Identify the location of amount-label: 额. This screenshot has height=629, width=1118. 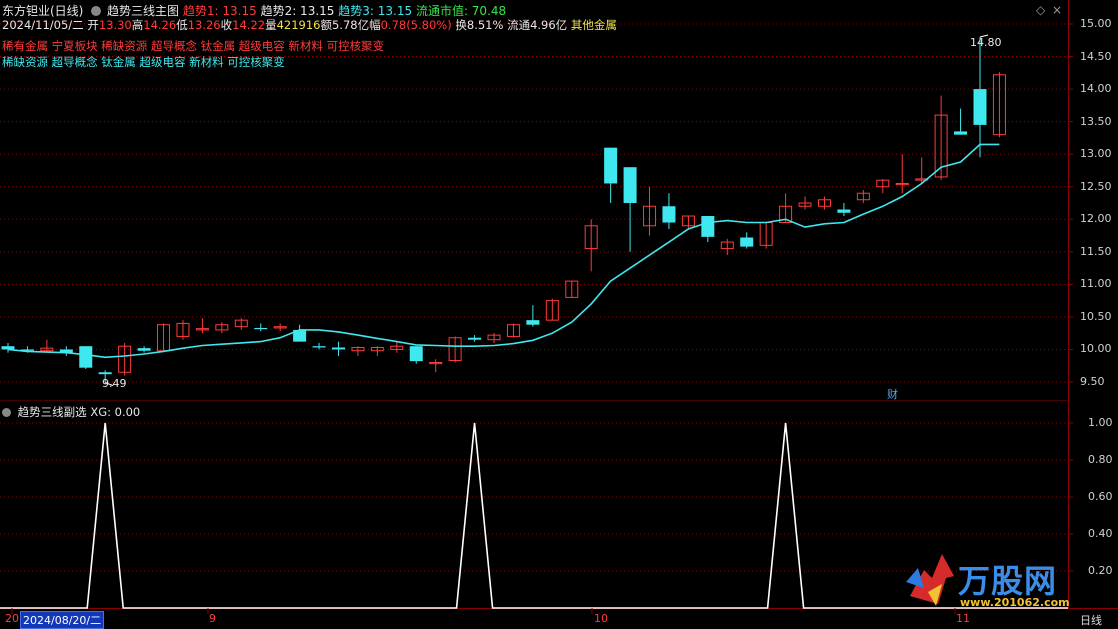
(326, 25).